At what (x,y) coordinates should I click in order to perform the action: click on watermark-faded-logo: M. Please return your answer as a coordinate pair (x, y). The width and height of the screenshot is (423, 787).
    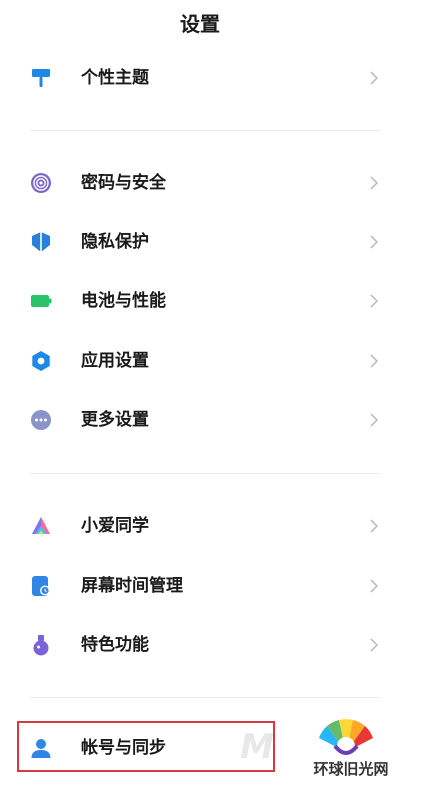
    Looking at the image, I should click on (257, 747).